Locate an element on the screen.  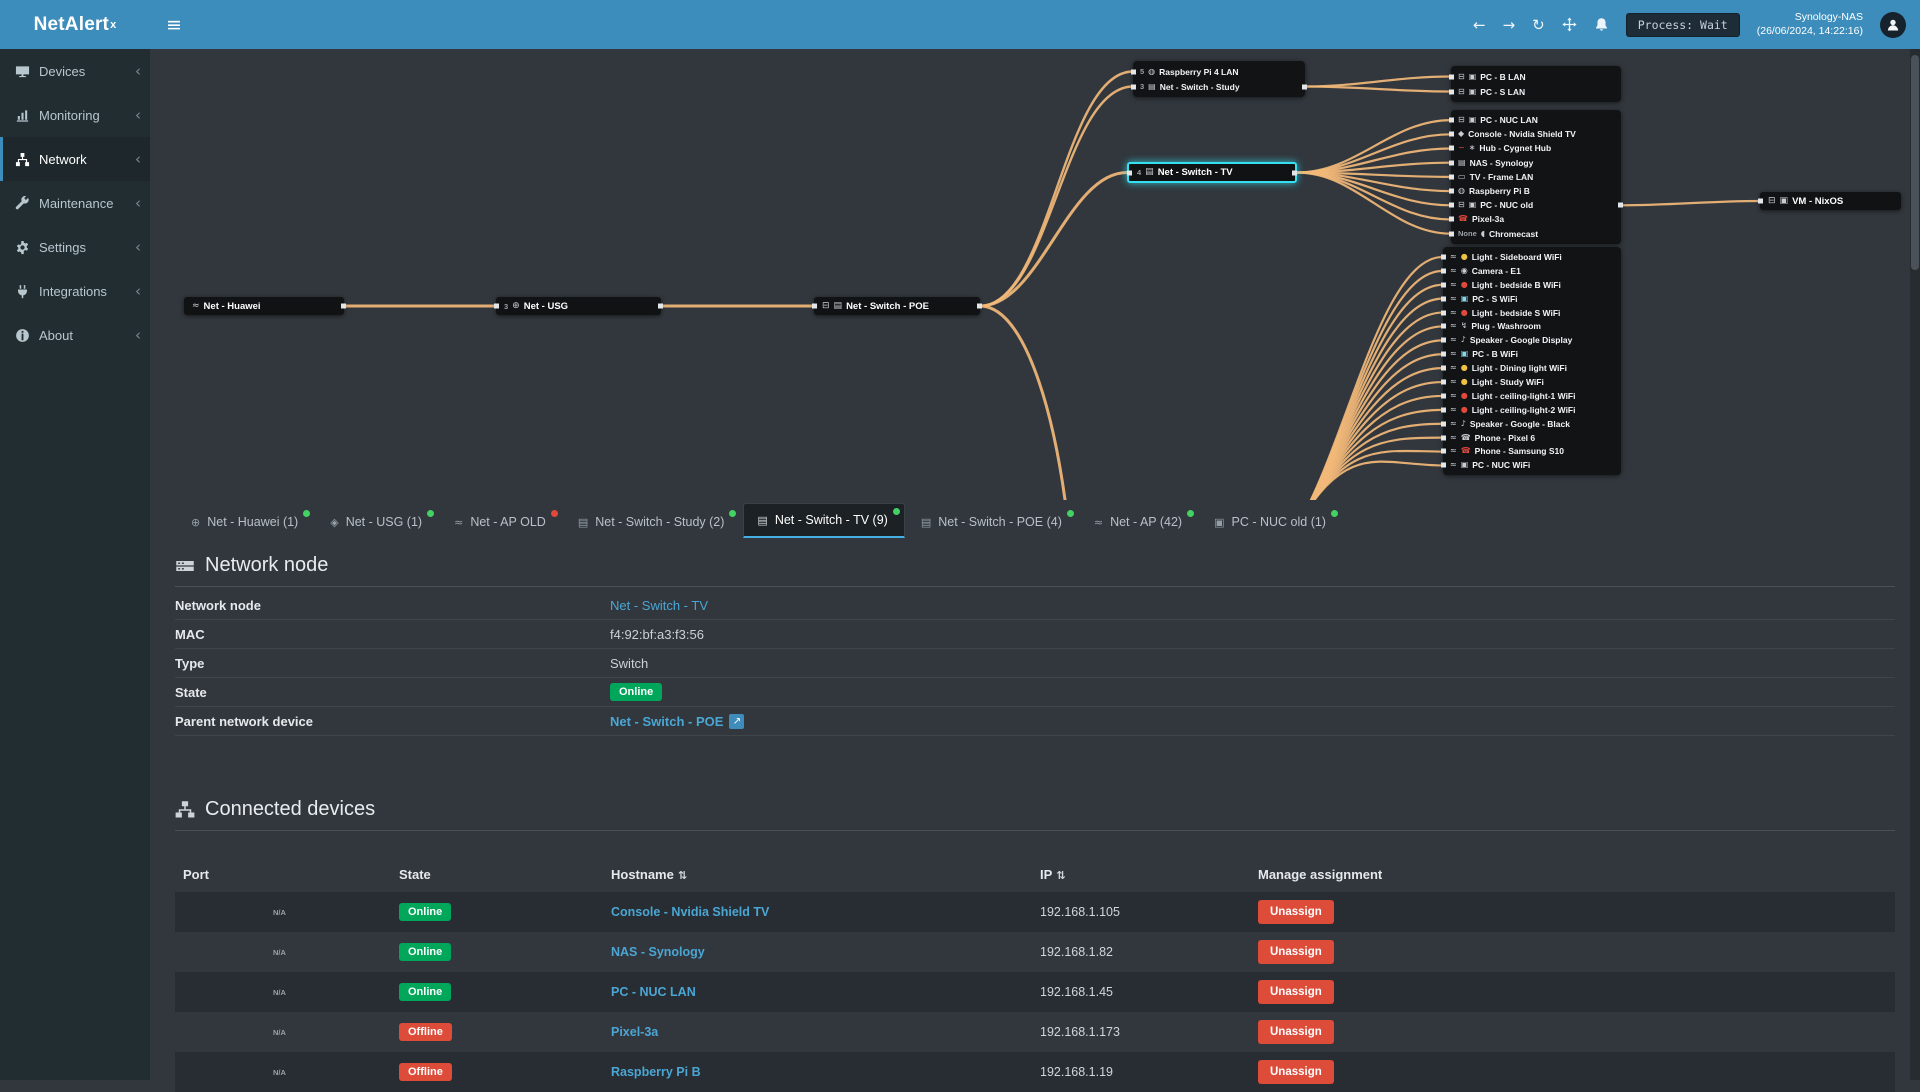
sidebar-item-monitoring: Monitoring‹ is located at coordinates (75, 115).